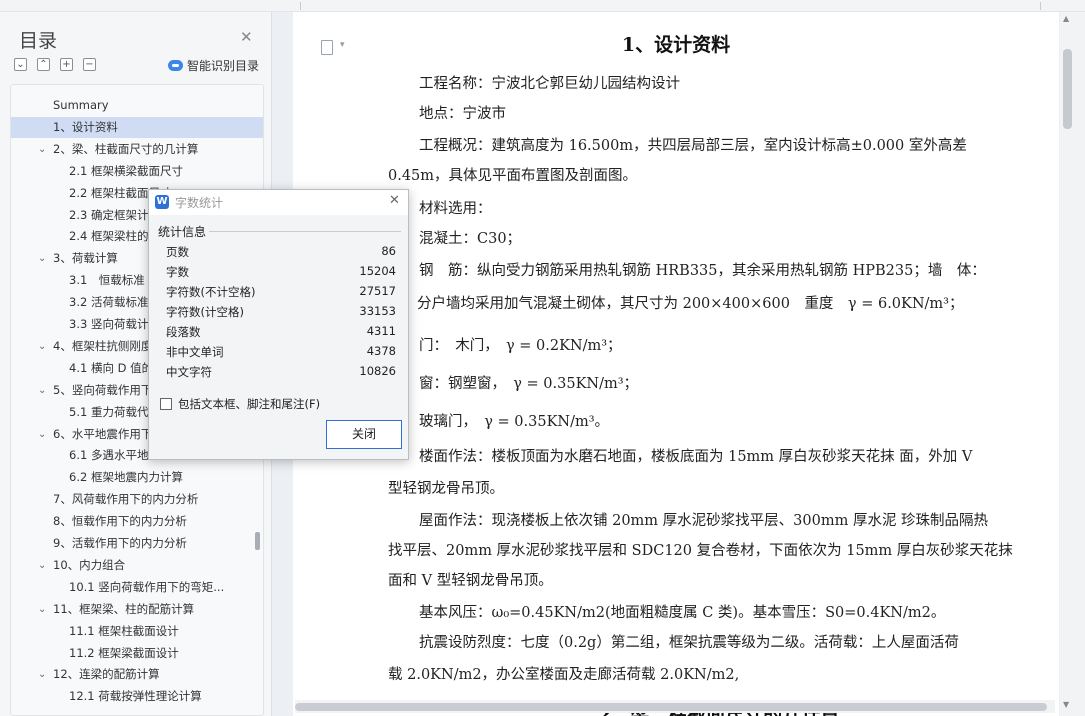 The height and width of the screenshot is (716, 1085). What do you see at coordinates (103, 345) in the screenshot?
I see `toc-item-label: 4、框架柱抗侧刚度` at bounding box center [103, 345].